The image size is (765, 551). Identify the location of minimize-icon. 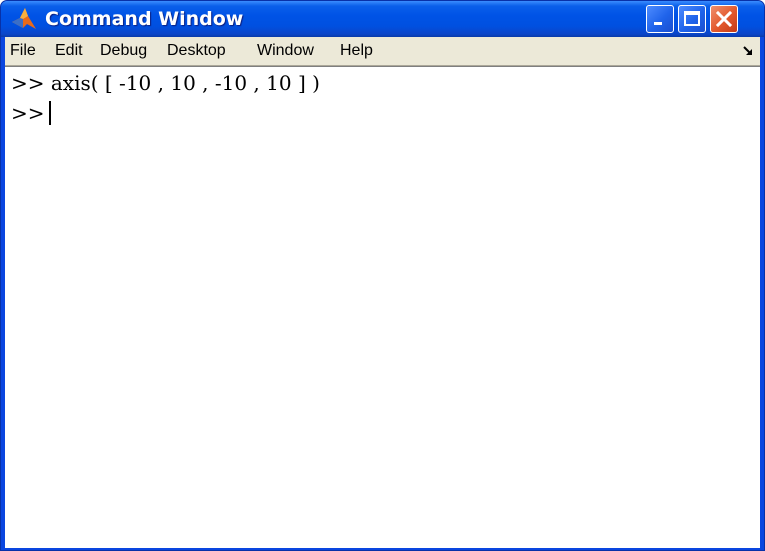
(658, 23).